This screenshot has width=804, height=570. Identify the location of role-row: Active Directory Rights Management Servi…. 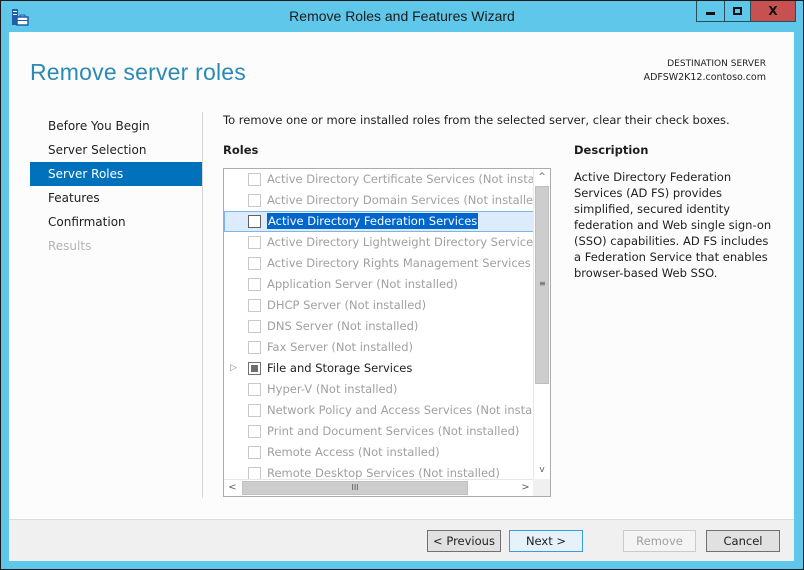
(379, 263).